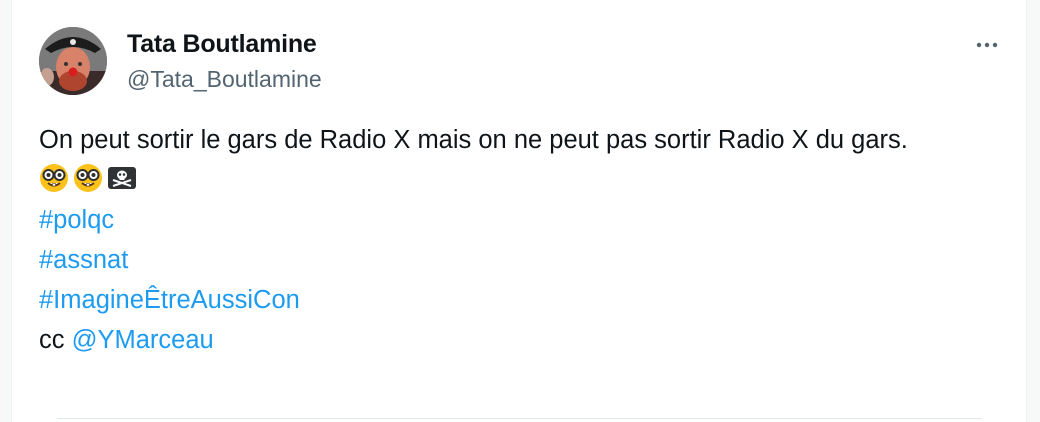 The image size is (1040, 422). I want to click on hashtag-imagine: #ImagineÊtreAussiCon, so click(169, 300).